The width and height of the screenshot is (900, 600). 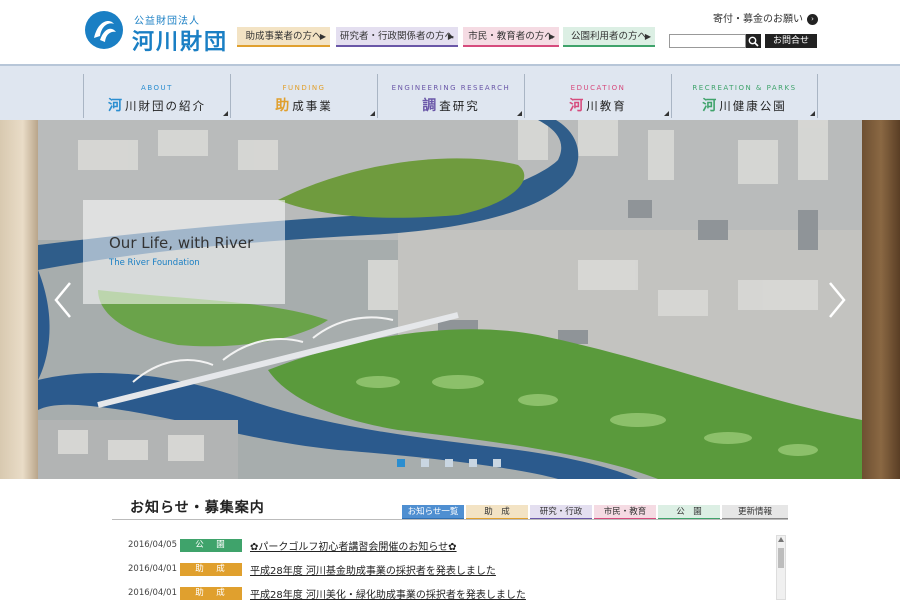 I want to click on nav-item-en-label: FUNDING, so click(x=304, y=88).